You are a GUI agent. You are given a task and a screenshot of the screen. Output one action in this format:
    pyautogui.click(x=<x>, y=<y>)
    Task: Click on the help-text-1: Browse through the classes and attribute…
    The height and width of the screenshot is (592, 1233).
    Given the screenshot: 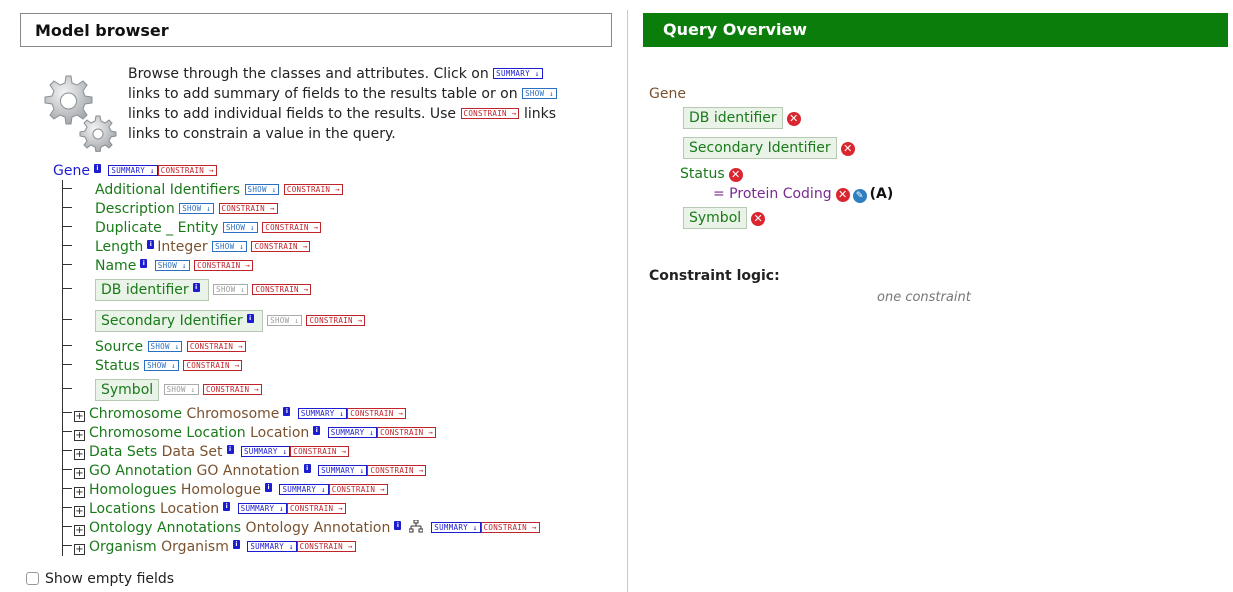 What is the action you would take?
    pyautogui.click(x=308, y=74)
    